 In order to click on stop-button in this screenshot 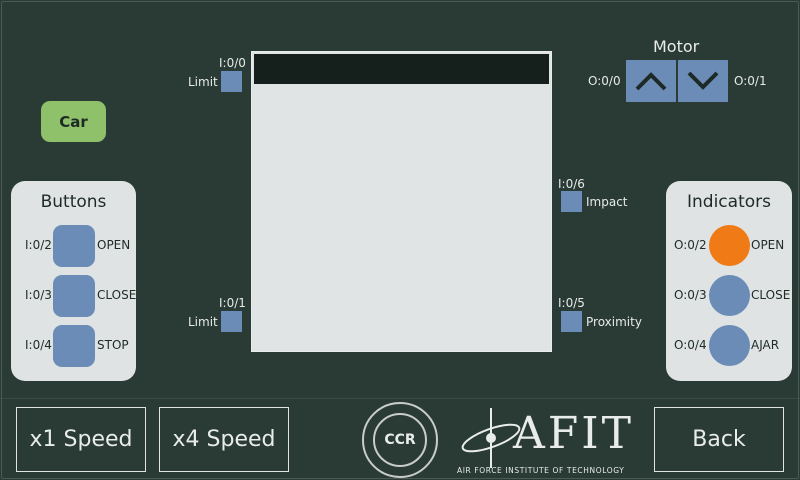, I will do `click(74, 346)`.